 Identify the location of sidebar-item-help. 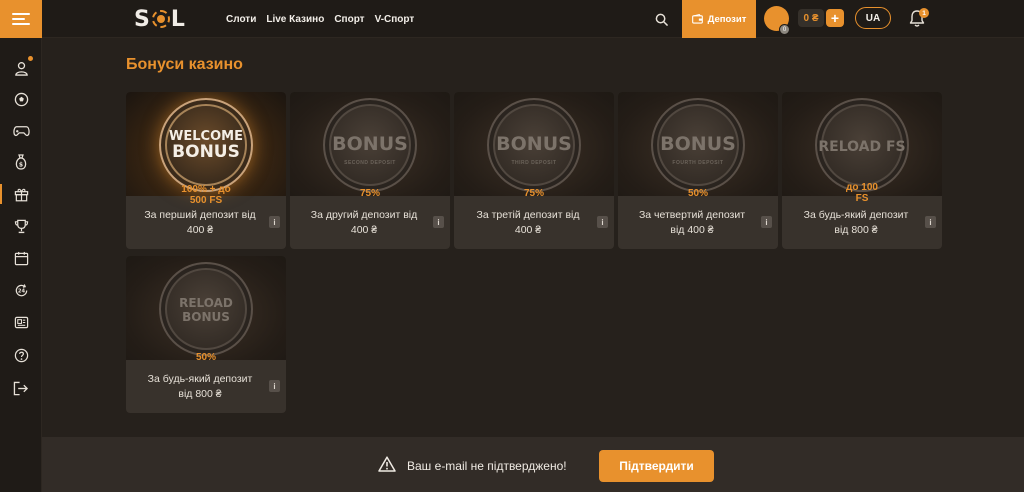
(21, 355).